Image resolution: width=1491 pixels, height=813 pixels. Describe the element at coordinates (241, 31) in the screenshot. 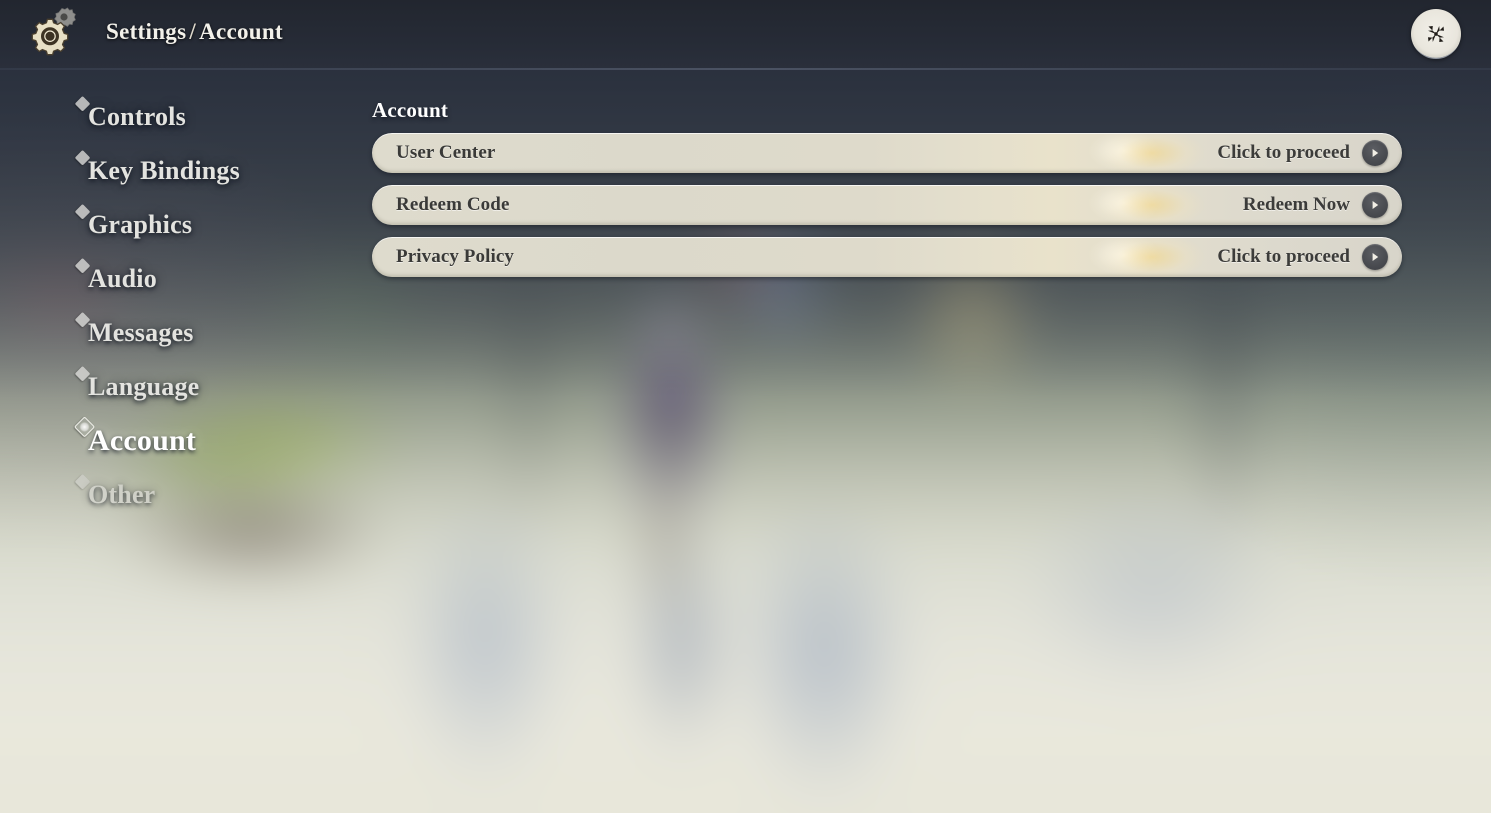

I see `breadcrumb-current: Account` at that location.